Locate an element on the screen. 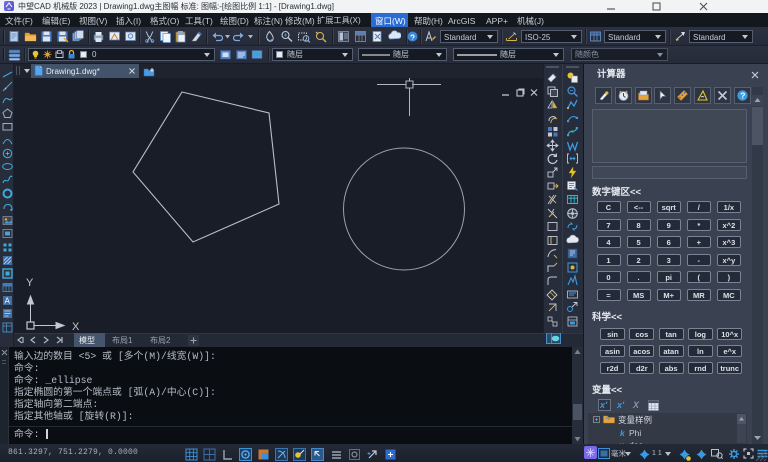 This screenshot has width=768, height=462. svg-text: X is located at coordinates (76, 326).